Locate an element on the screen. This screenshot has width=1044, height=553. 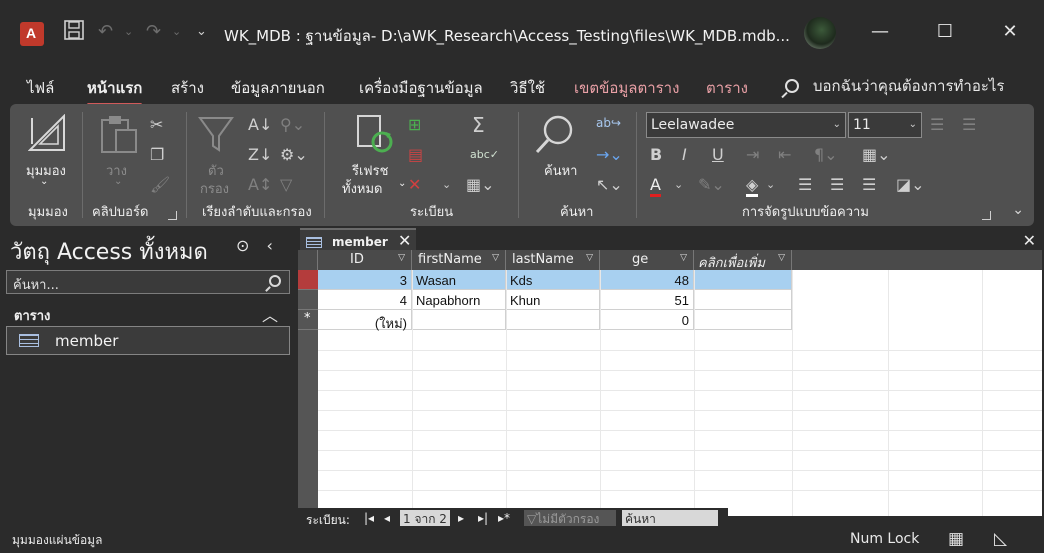
close-tab-icon: ✕ is located at coordinates (404, 240).